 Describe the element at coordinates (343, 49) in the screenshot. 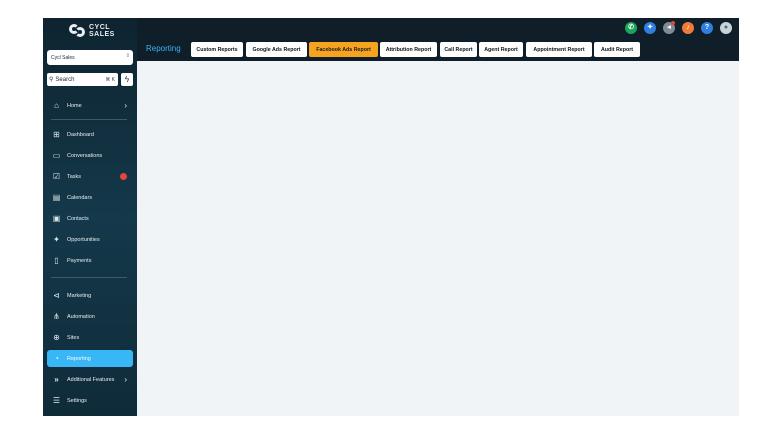

I see `tab-facebook-ads-report: Facebook Ads Report` at that location.